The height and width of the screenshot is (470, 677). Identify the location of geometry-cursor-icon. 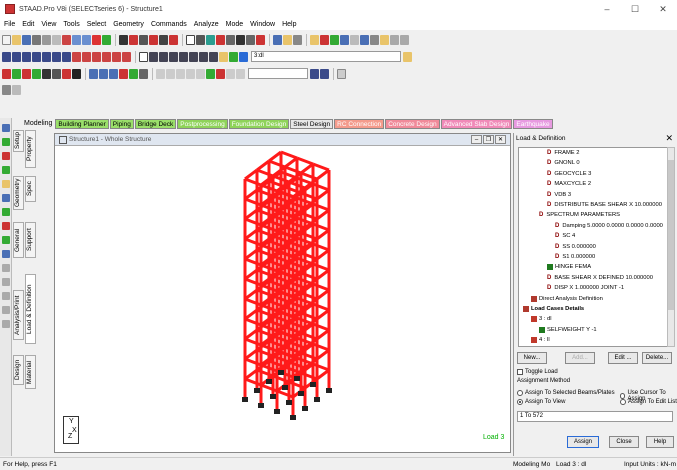
(56, 73).